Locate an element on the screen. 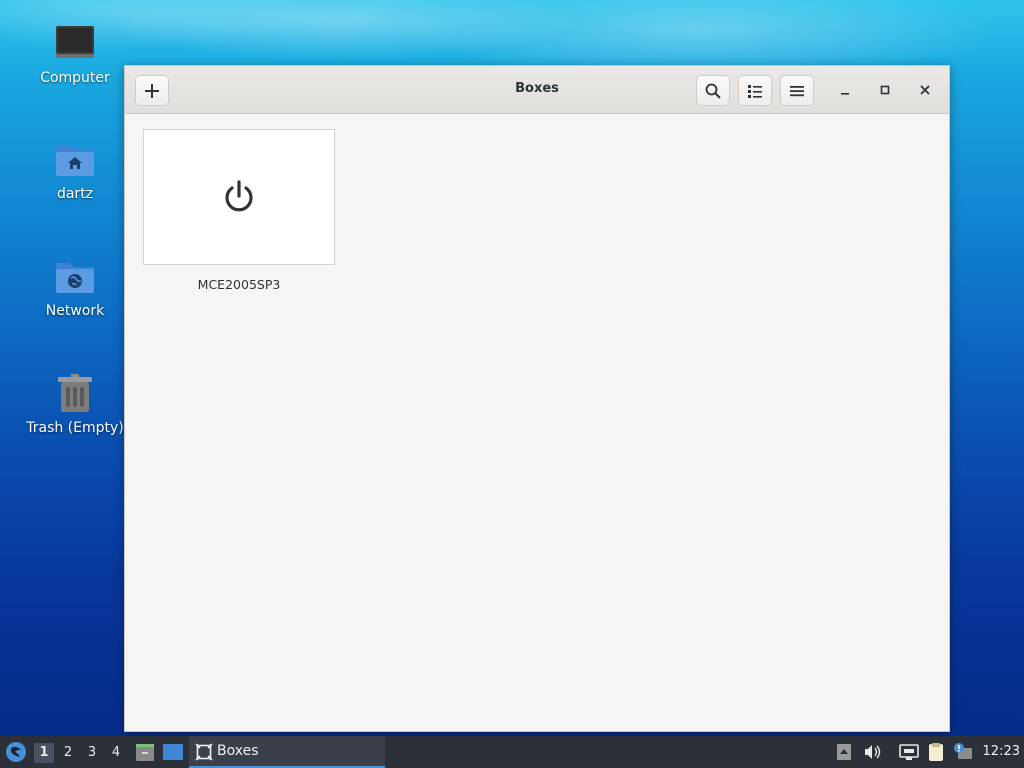  clipboard-icon is located at coordinates (936, 752).